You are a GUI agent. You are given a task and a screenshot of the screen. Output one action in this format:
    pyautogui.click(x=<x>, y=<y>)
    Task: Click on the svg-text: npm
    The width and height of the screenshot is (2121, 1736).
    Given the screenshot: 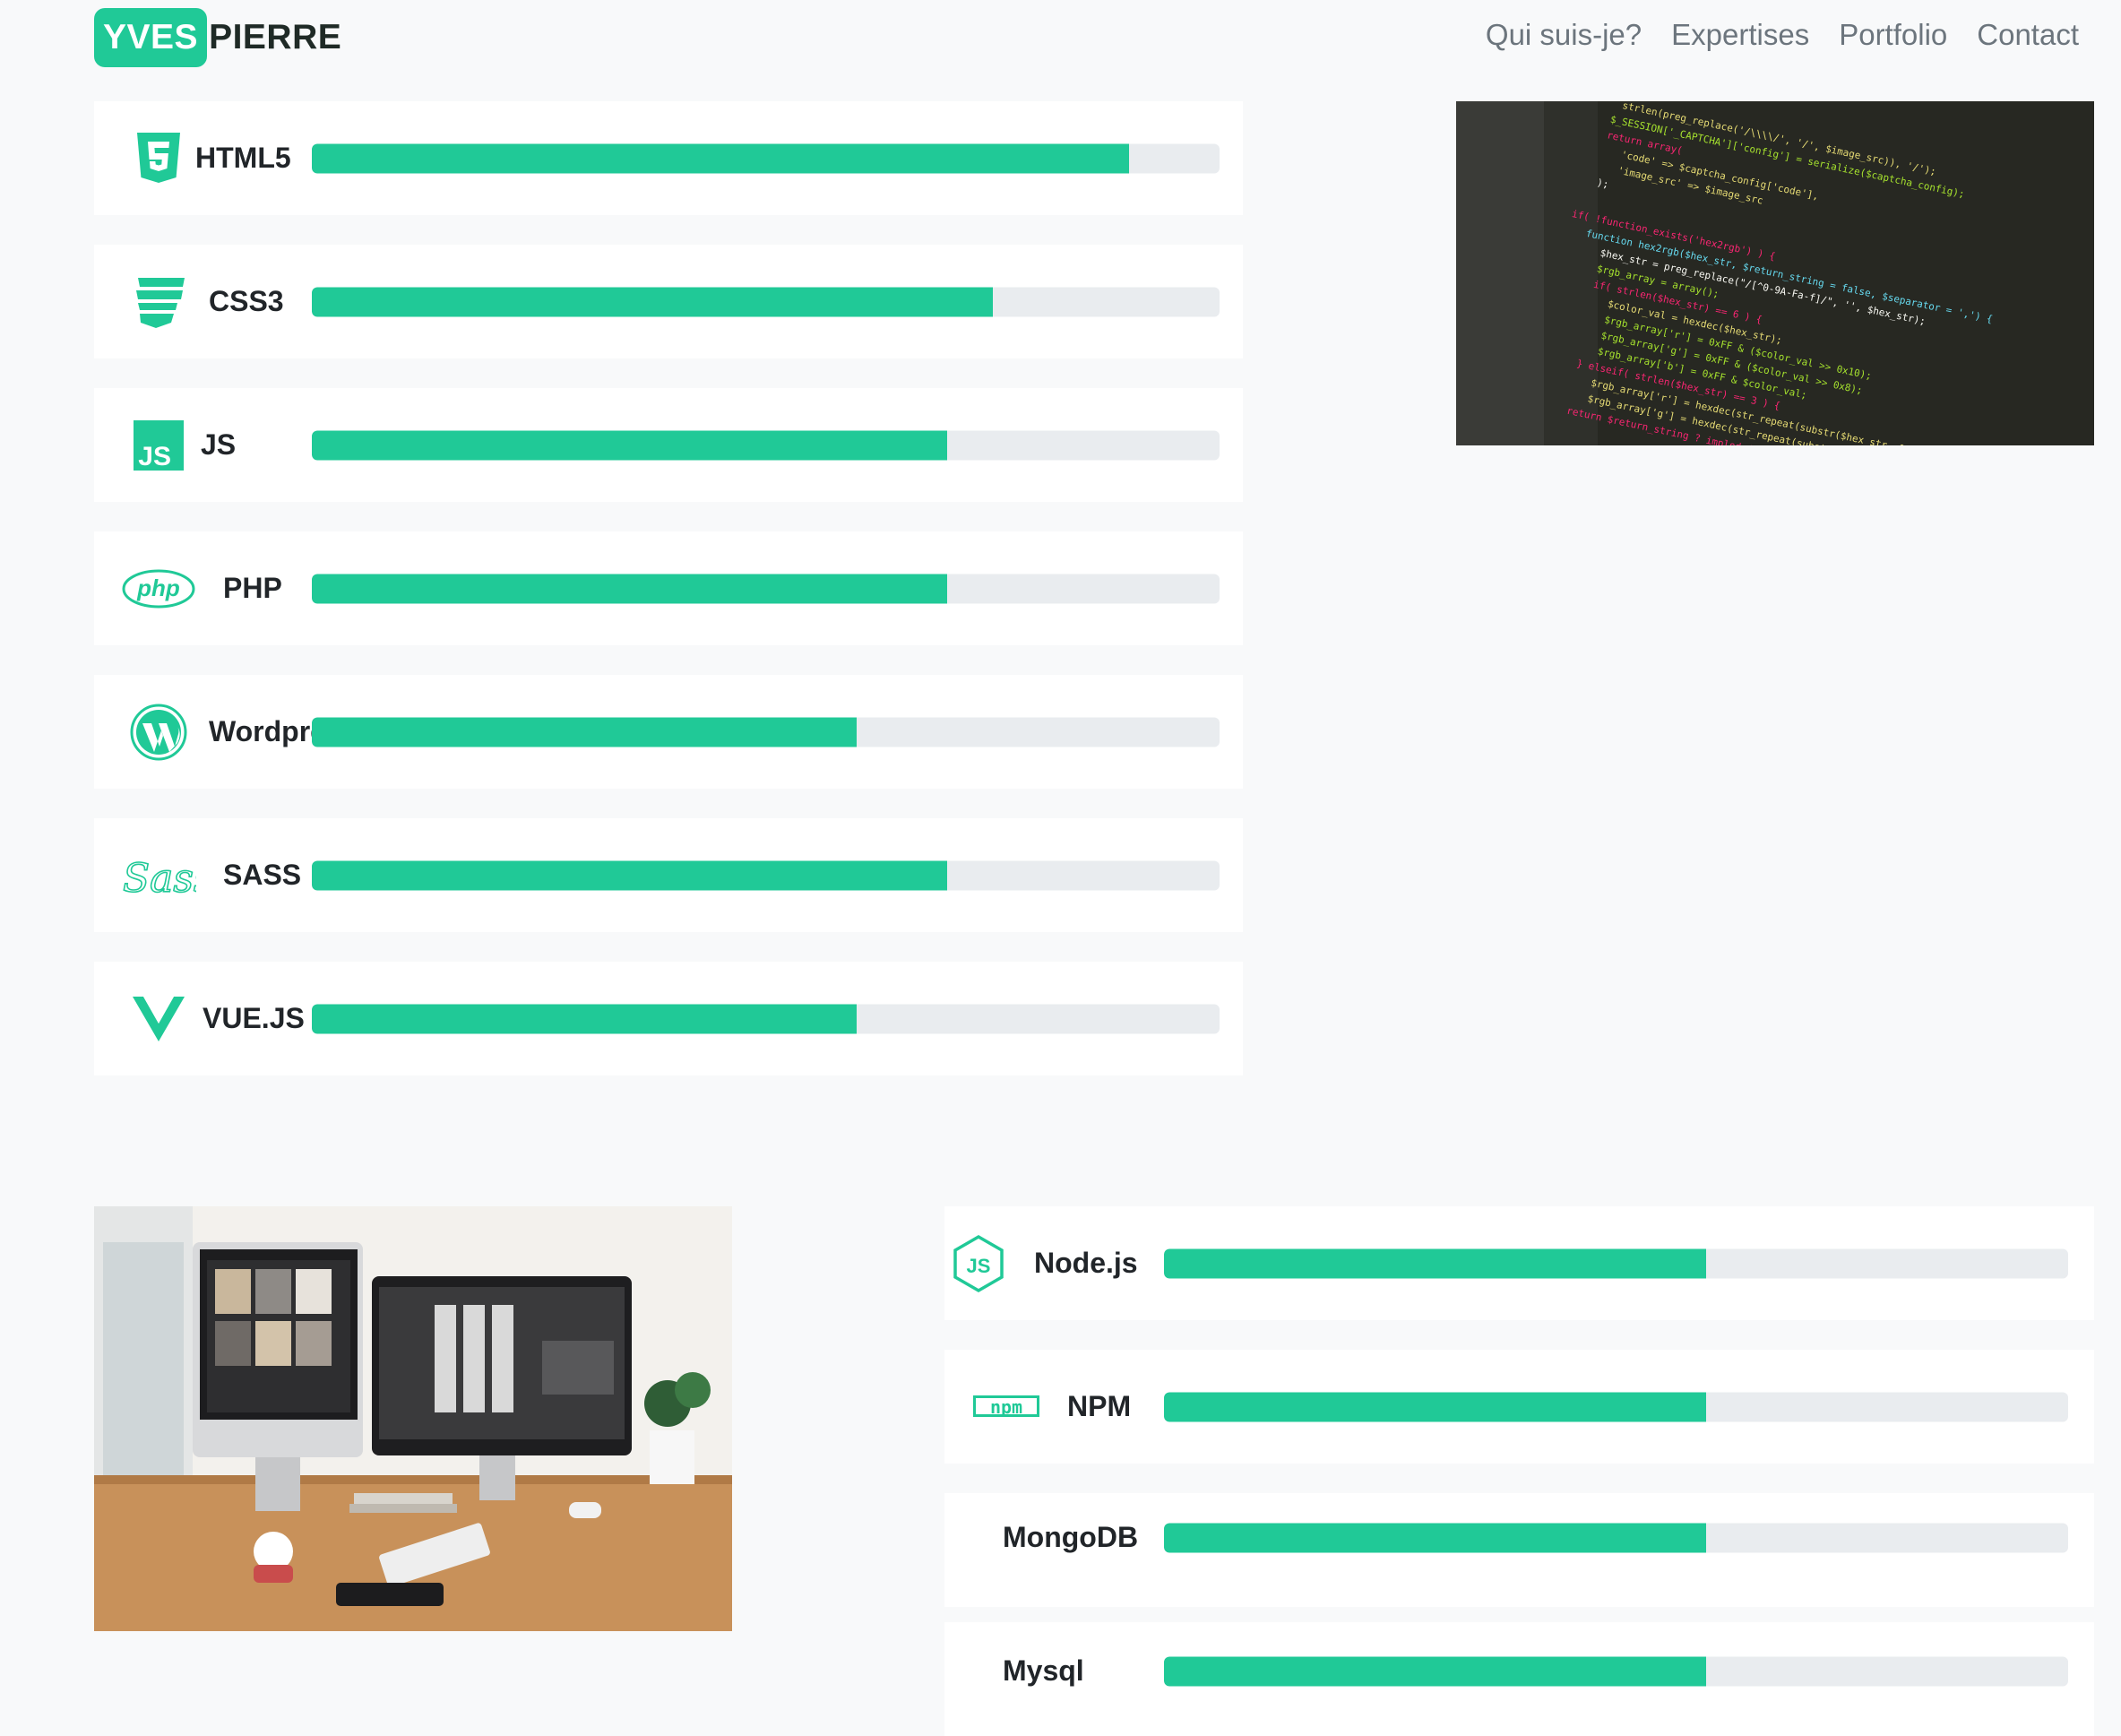 What is the action you would take?
    pyautogui.click(x=1006, y=1407)
    